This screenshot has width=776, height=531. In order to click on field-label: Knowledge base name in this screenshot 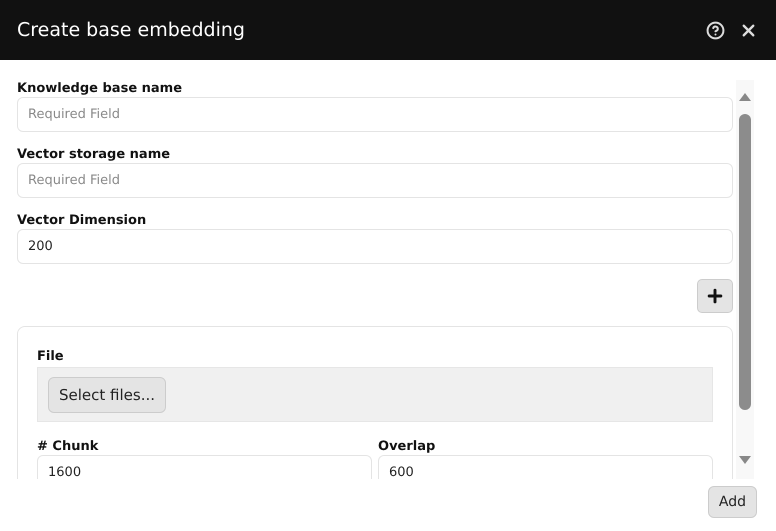, I will do `click(100, 88)`.